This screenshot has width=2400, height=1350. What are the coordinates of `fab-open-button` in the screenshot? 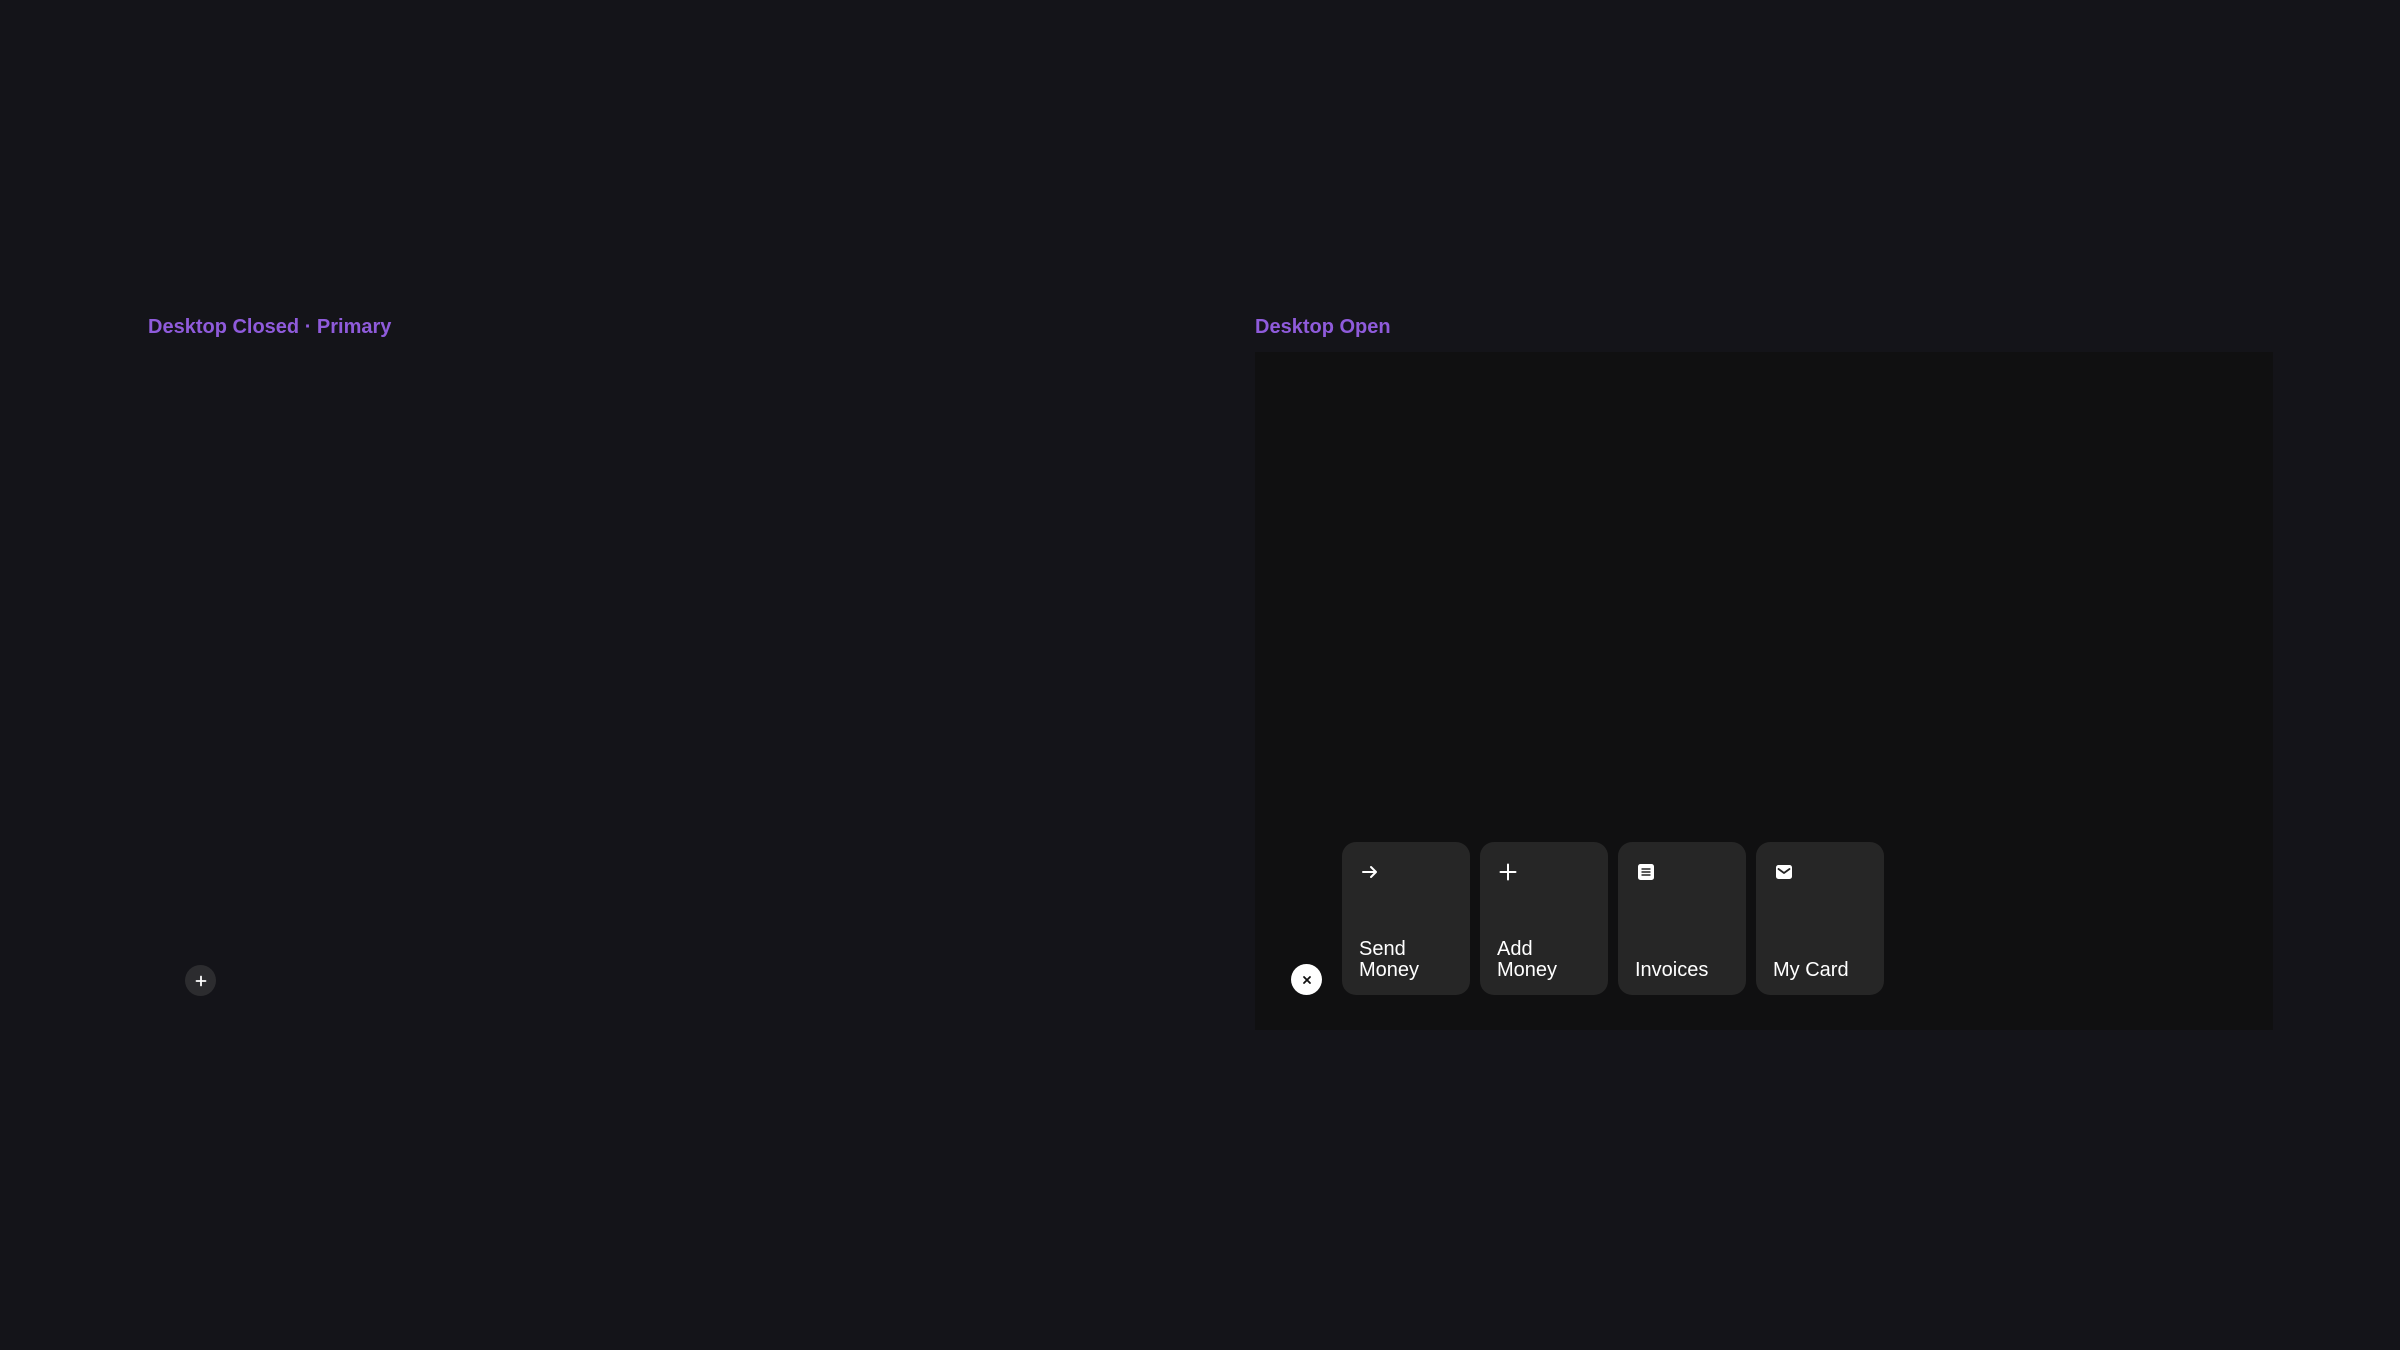 It's located at (200, 980).